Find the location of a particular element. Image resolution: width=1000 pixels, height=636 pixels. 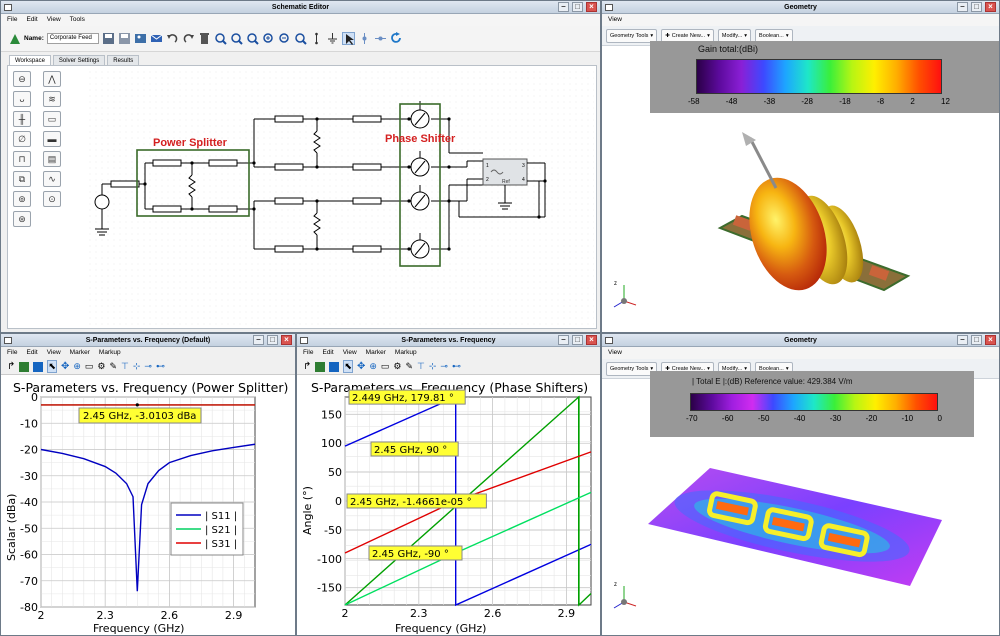

transmission-line-icon: ▭ is located at coordinates (52, 119).